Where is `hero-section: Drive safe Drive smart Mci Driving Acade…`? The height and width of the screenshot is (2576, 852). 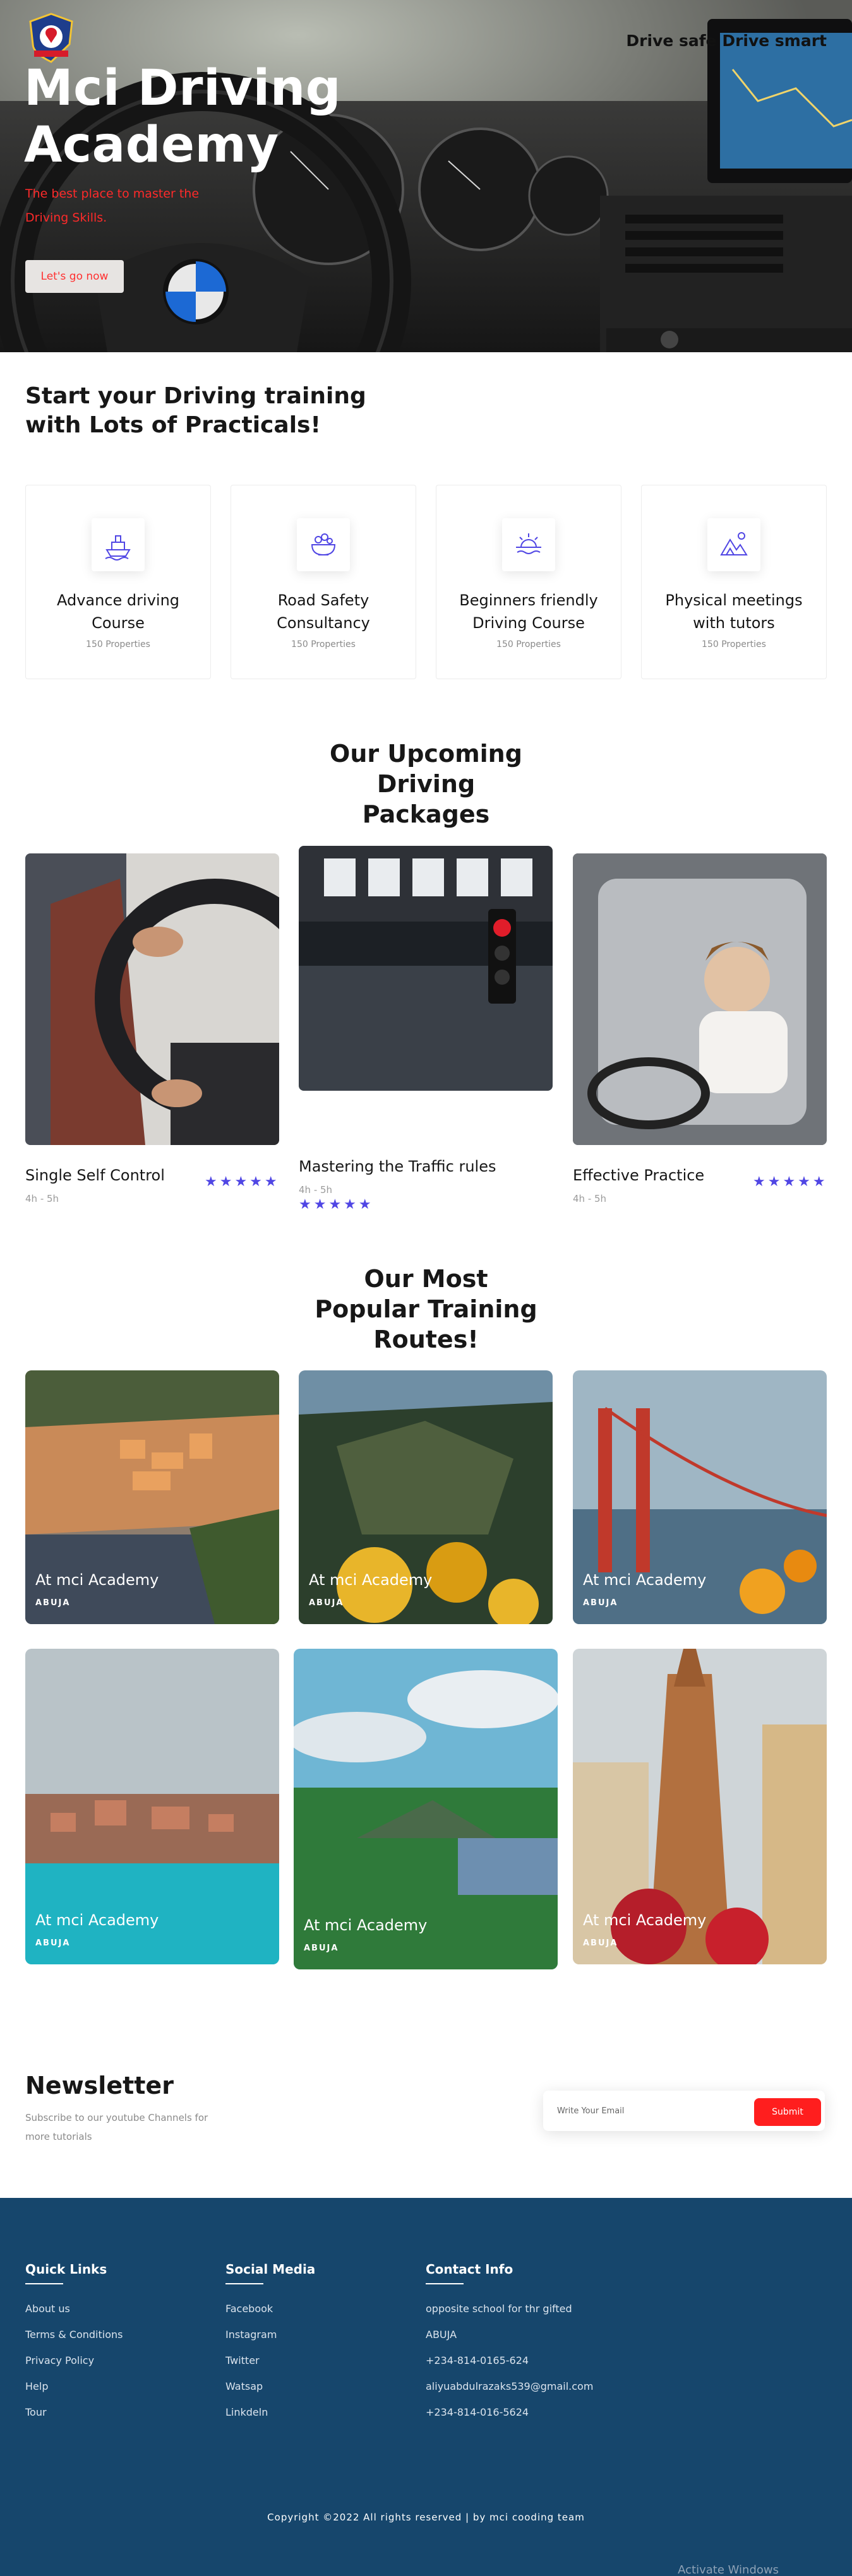 hero-section: Drive safe Drive smart Mci Driving Acade… is located at coordinates (426, 176).